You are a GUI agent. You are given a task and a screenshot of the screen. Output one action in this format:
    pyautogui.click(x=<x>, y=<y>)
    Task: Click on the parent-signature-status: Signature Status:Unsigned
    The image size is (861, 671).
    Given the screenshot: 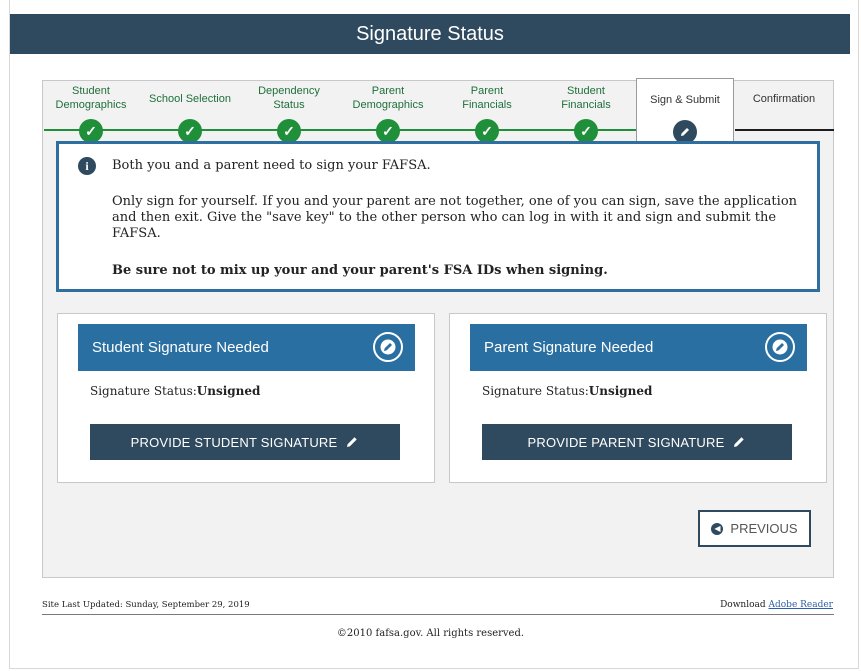 What is the action you would take?
    pyautogui.click(x=567, y=391)
    